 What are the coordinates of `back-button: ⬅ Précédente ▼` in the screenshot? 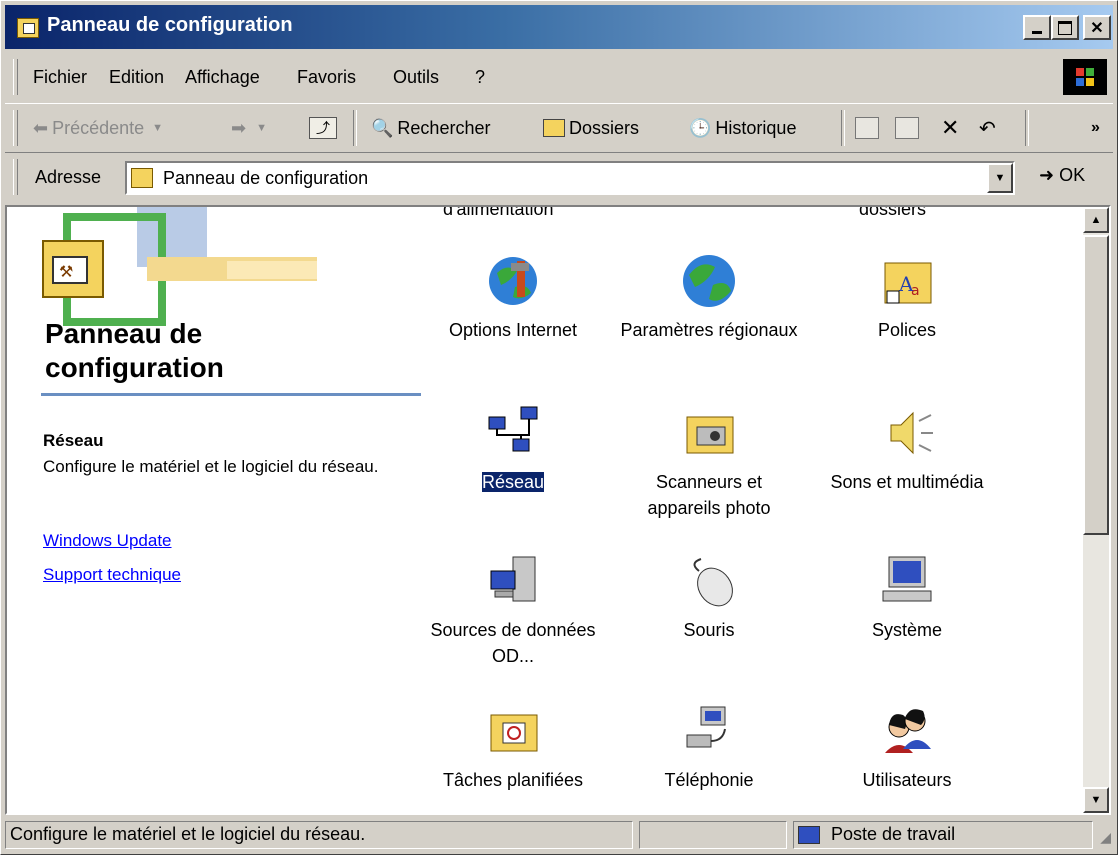 It's located at (98, 128).